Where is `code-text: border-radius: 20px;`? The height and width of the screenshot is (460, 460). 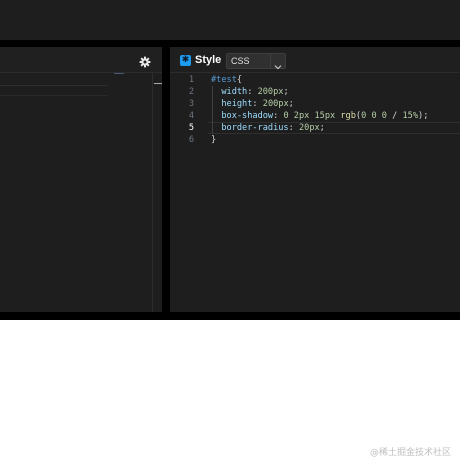
code-text: border-radius: 20px; is located at coordinates (268, 128).